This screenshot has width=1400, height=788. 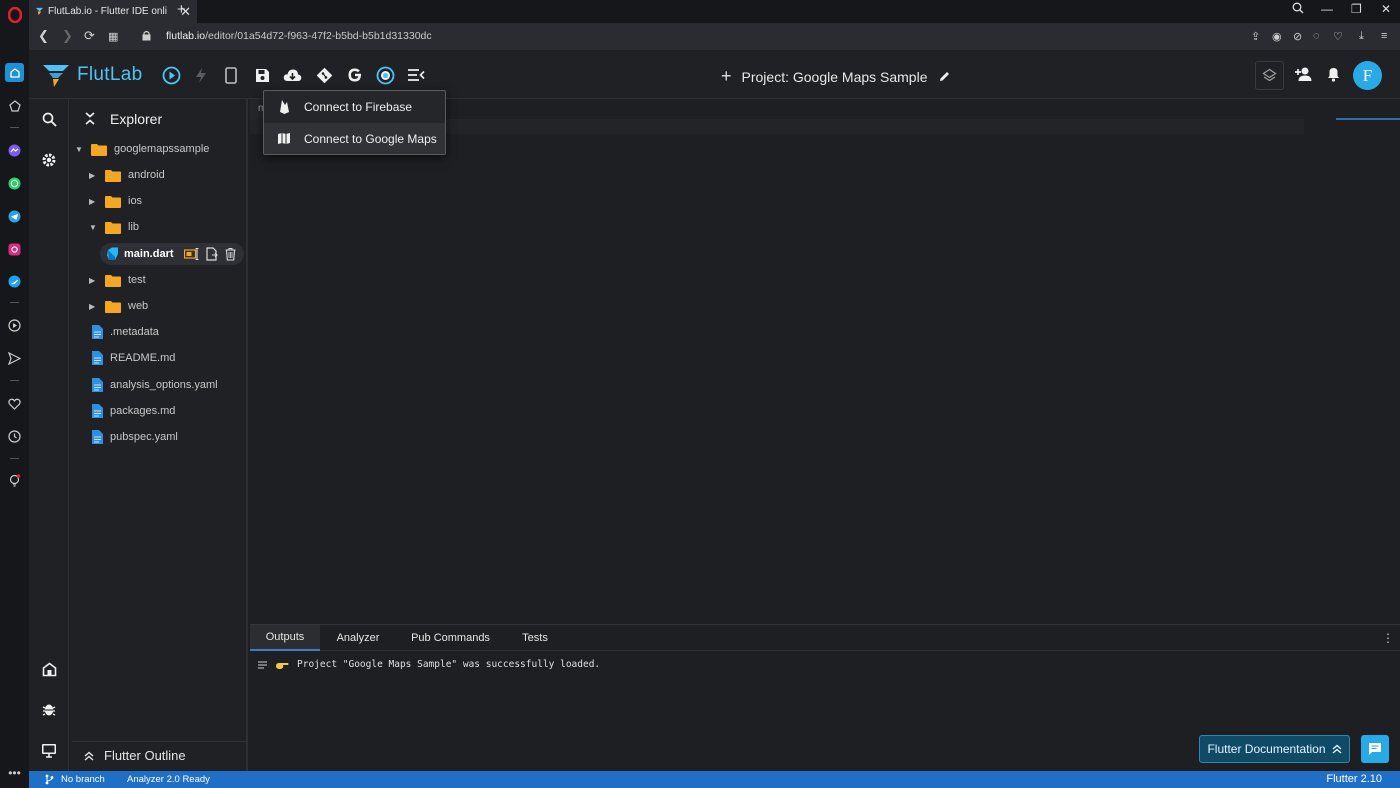 I want to click on settings-gear-icon, so click(x=49, y=160).